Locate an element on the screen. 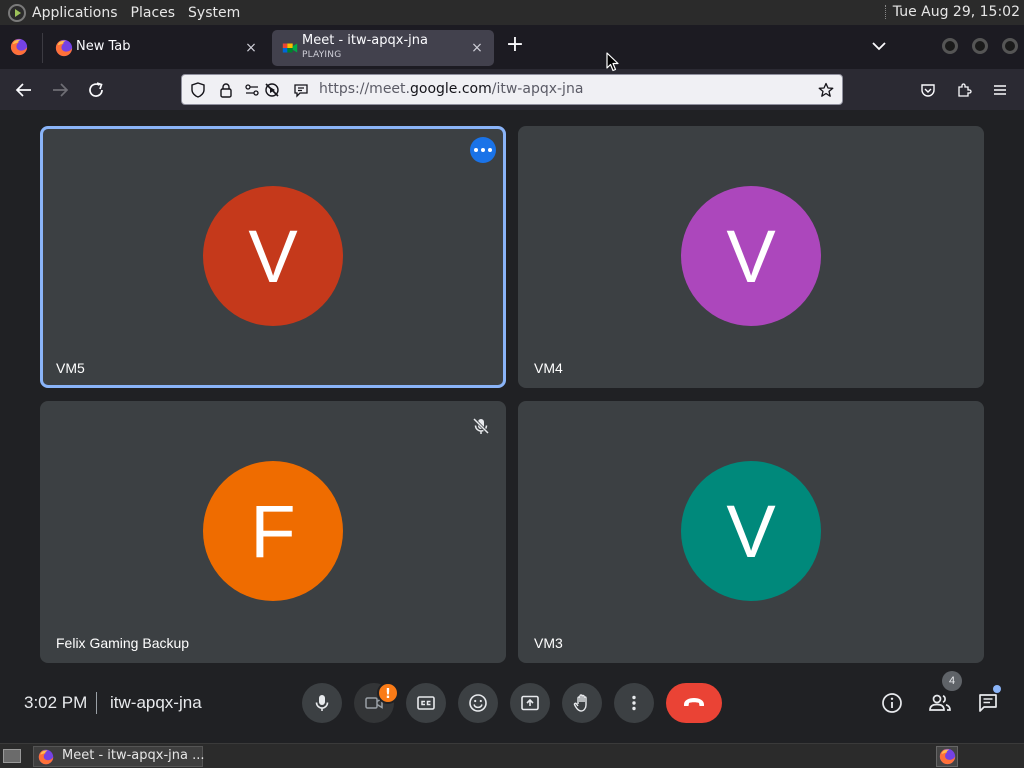 The image size is (1024, 768). permissions-icon is located at coordinates (252, 90).